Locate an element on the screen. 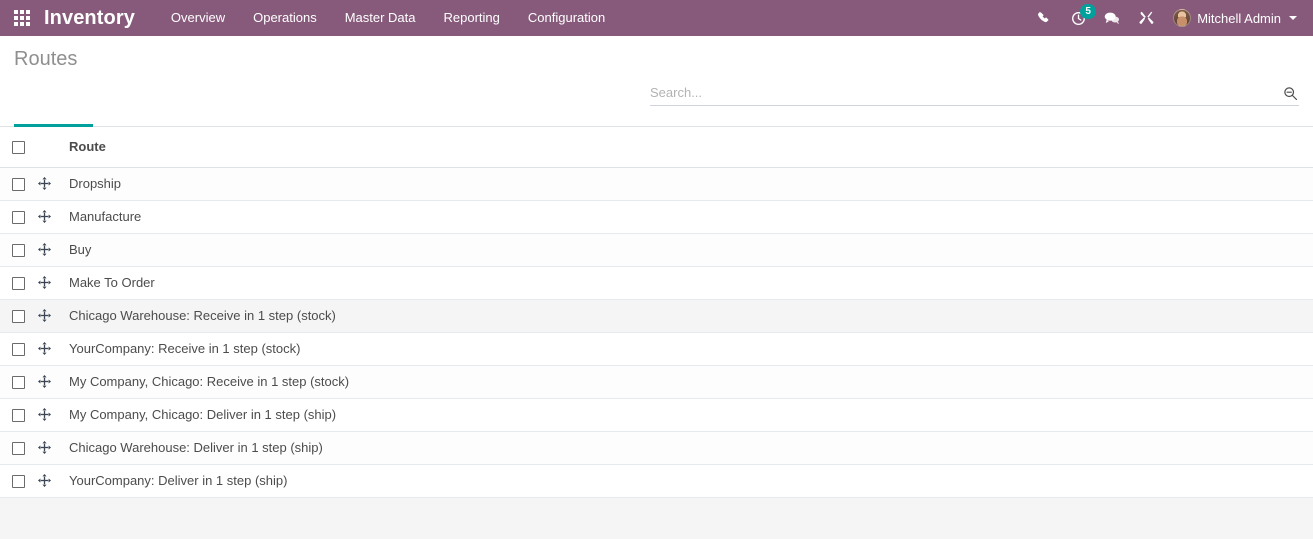 The image size is (1313, 539). avatar is located at coordinates (1182, 18).